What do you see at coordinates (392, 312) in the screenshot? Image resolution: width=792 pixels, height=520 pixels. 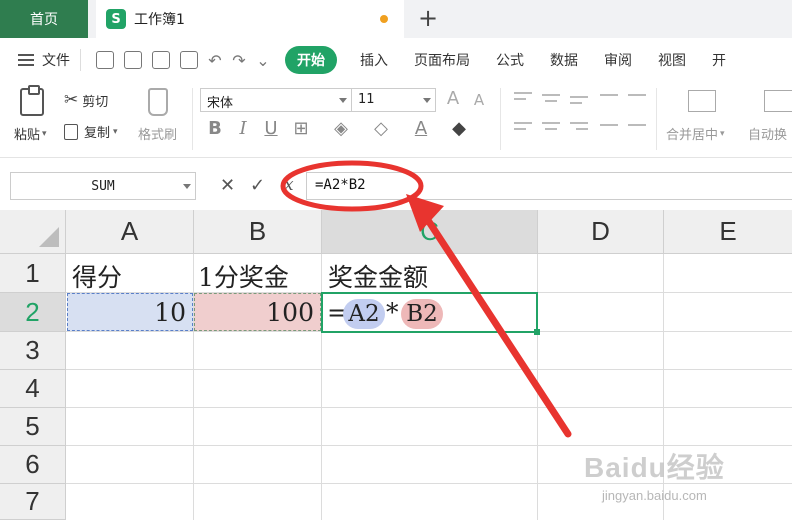 I see `formula-multiply-sign: *` at bounding box center [392, 312].